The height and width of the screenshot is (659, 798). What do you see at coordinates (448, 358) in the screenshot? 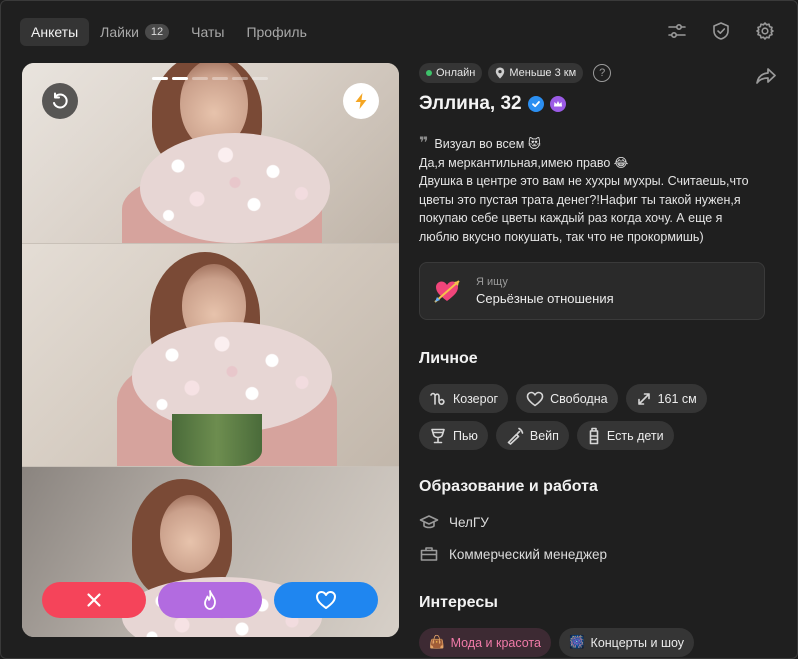
I see `personal-section-title: Личное` at bounding box center [448, 358].